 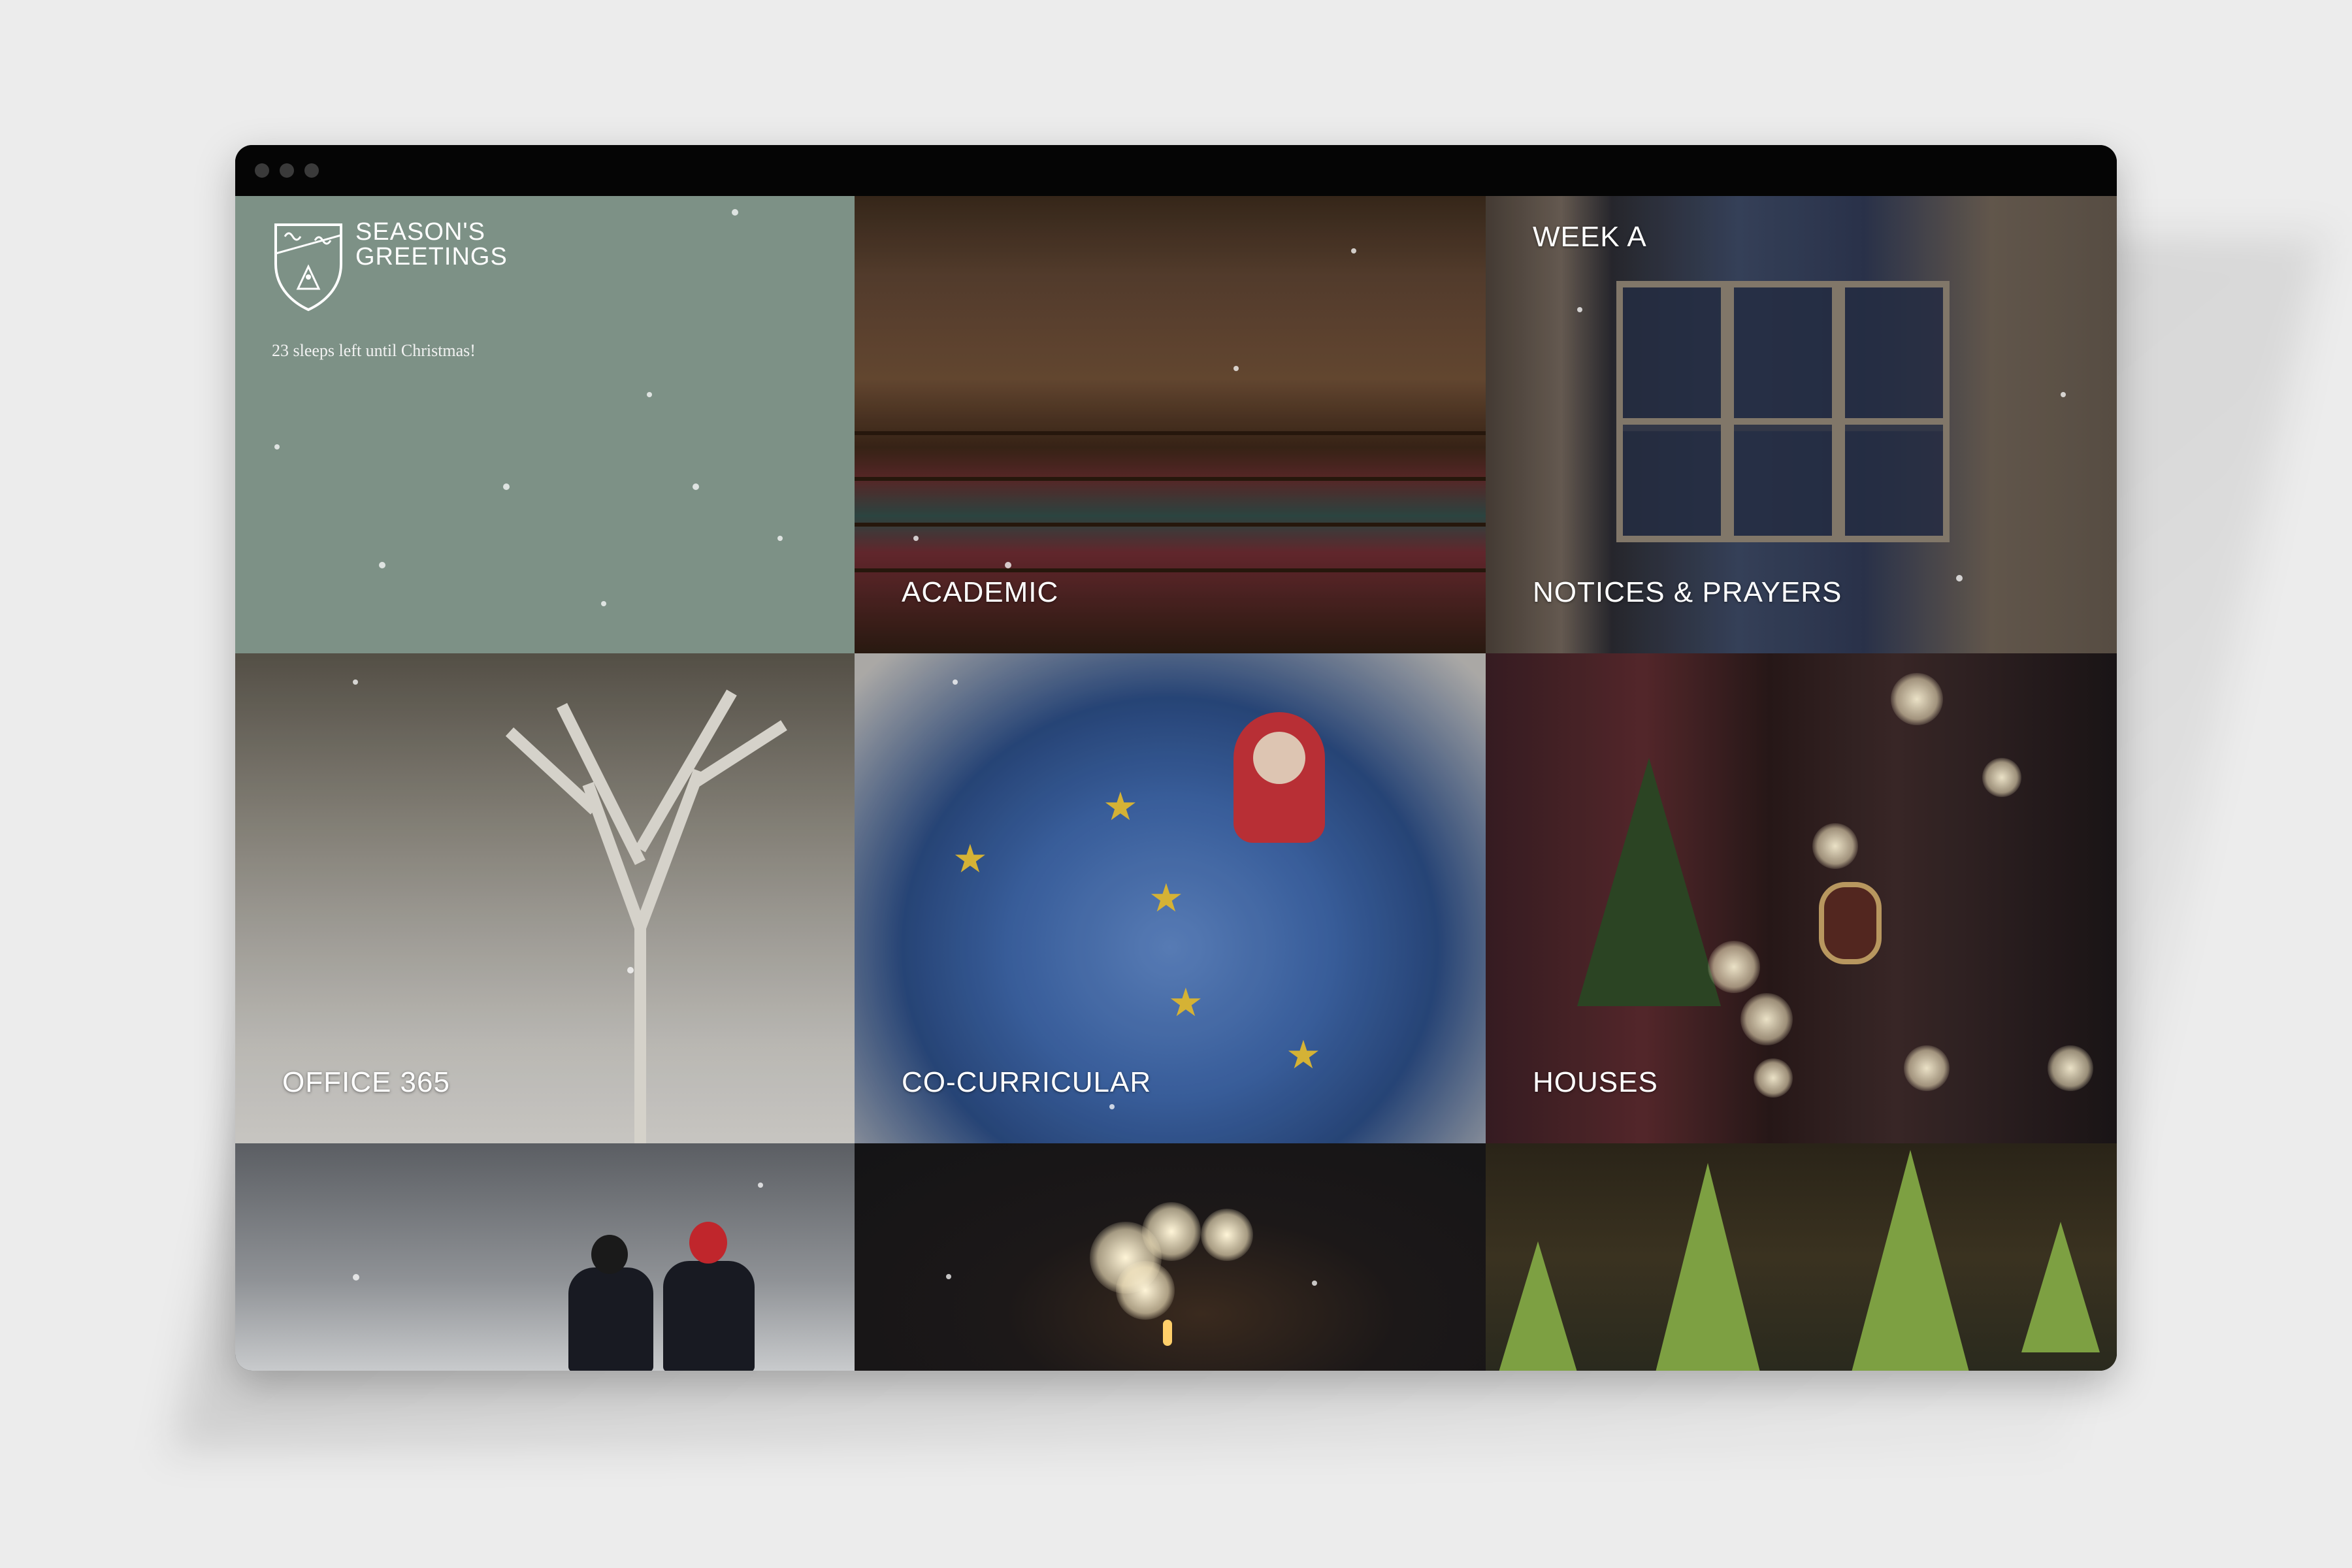 What do you see at coordinates (366, 1082) in the screenshot?
I see `office-365-label: OFFICE 365` at bounding box center [366, 1082].